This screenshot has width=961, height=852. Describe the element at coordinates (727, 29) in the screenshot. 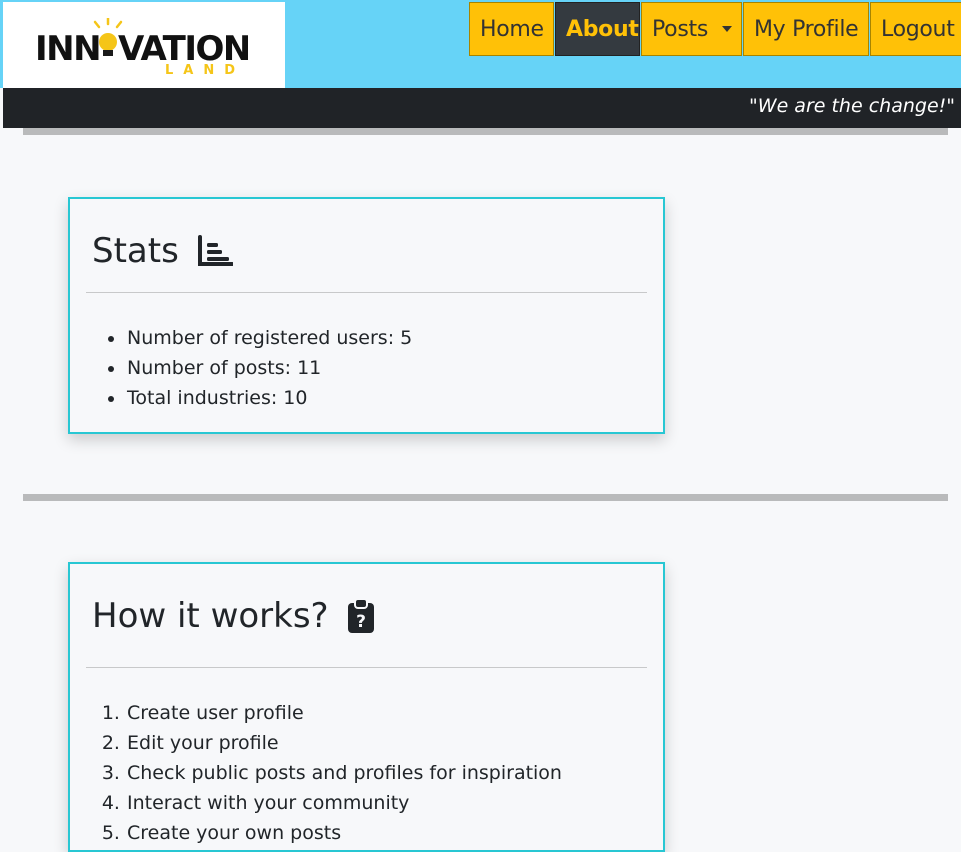

I see `caret-down-icon` at that location.